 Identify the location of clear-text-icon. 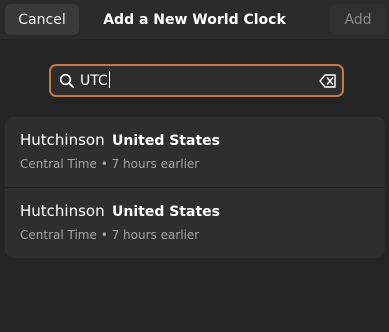
(328, 81).